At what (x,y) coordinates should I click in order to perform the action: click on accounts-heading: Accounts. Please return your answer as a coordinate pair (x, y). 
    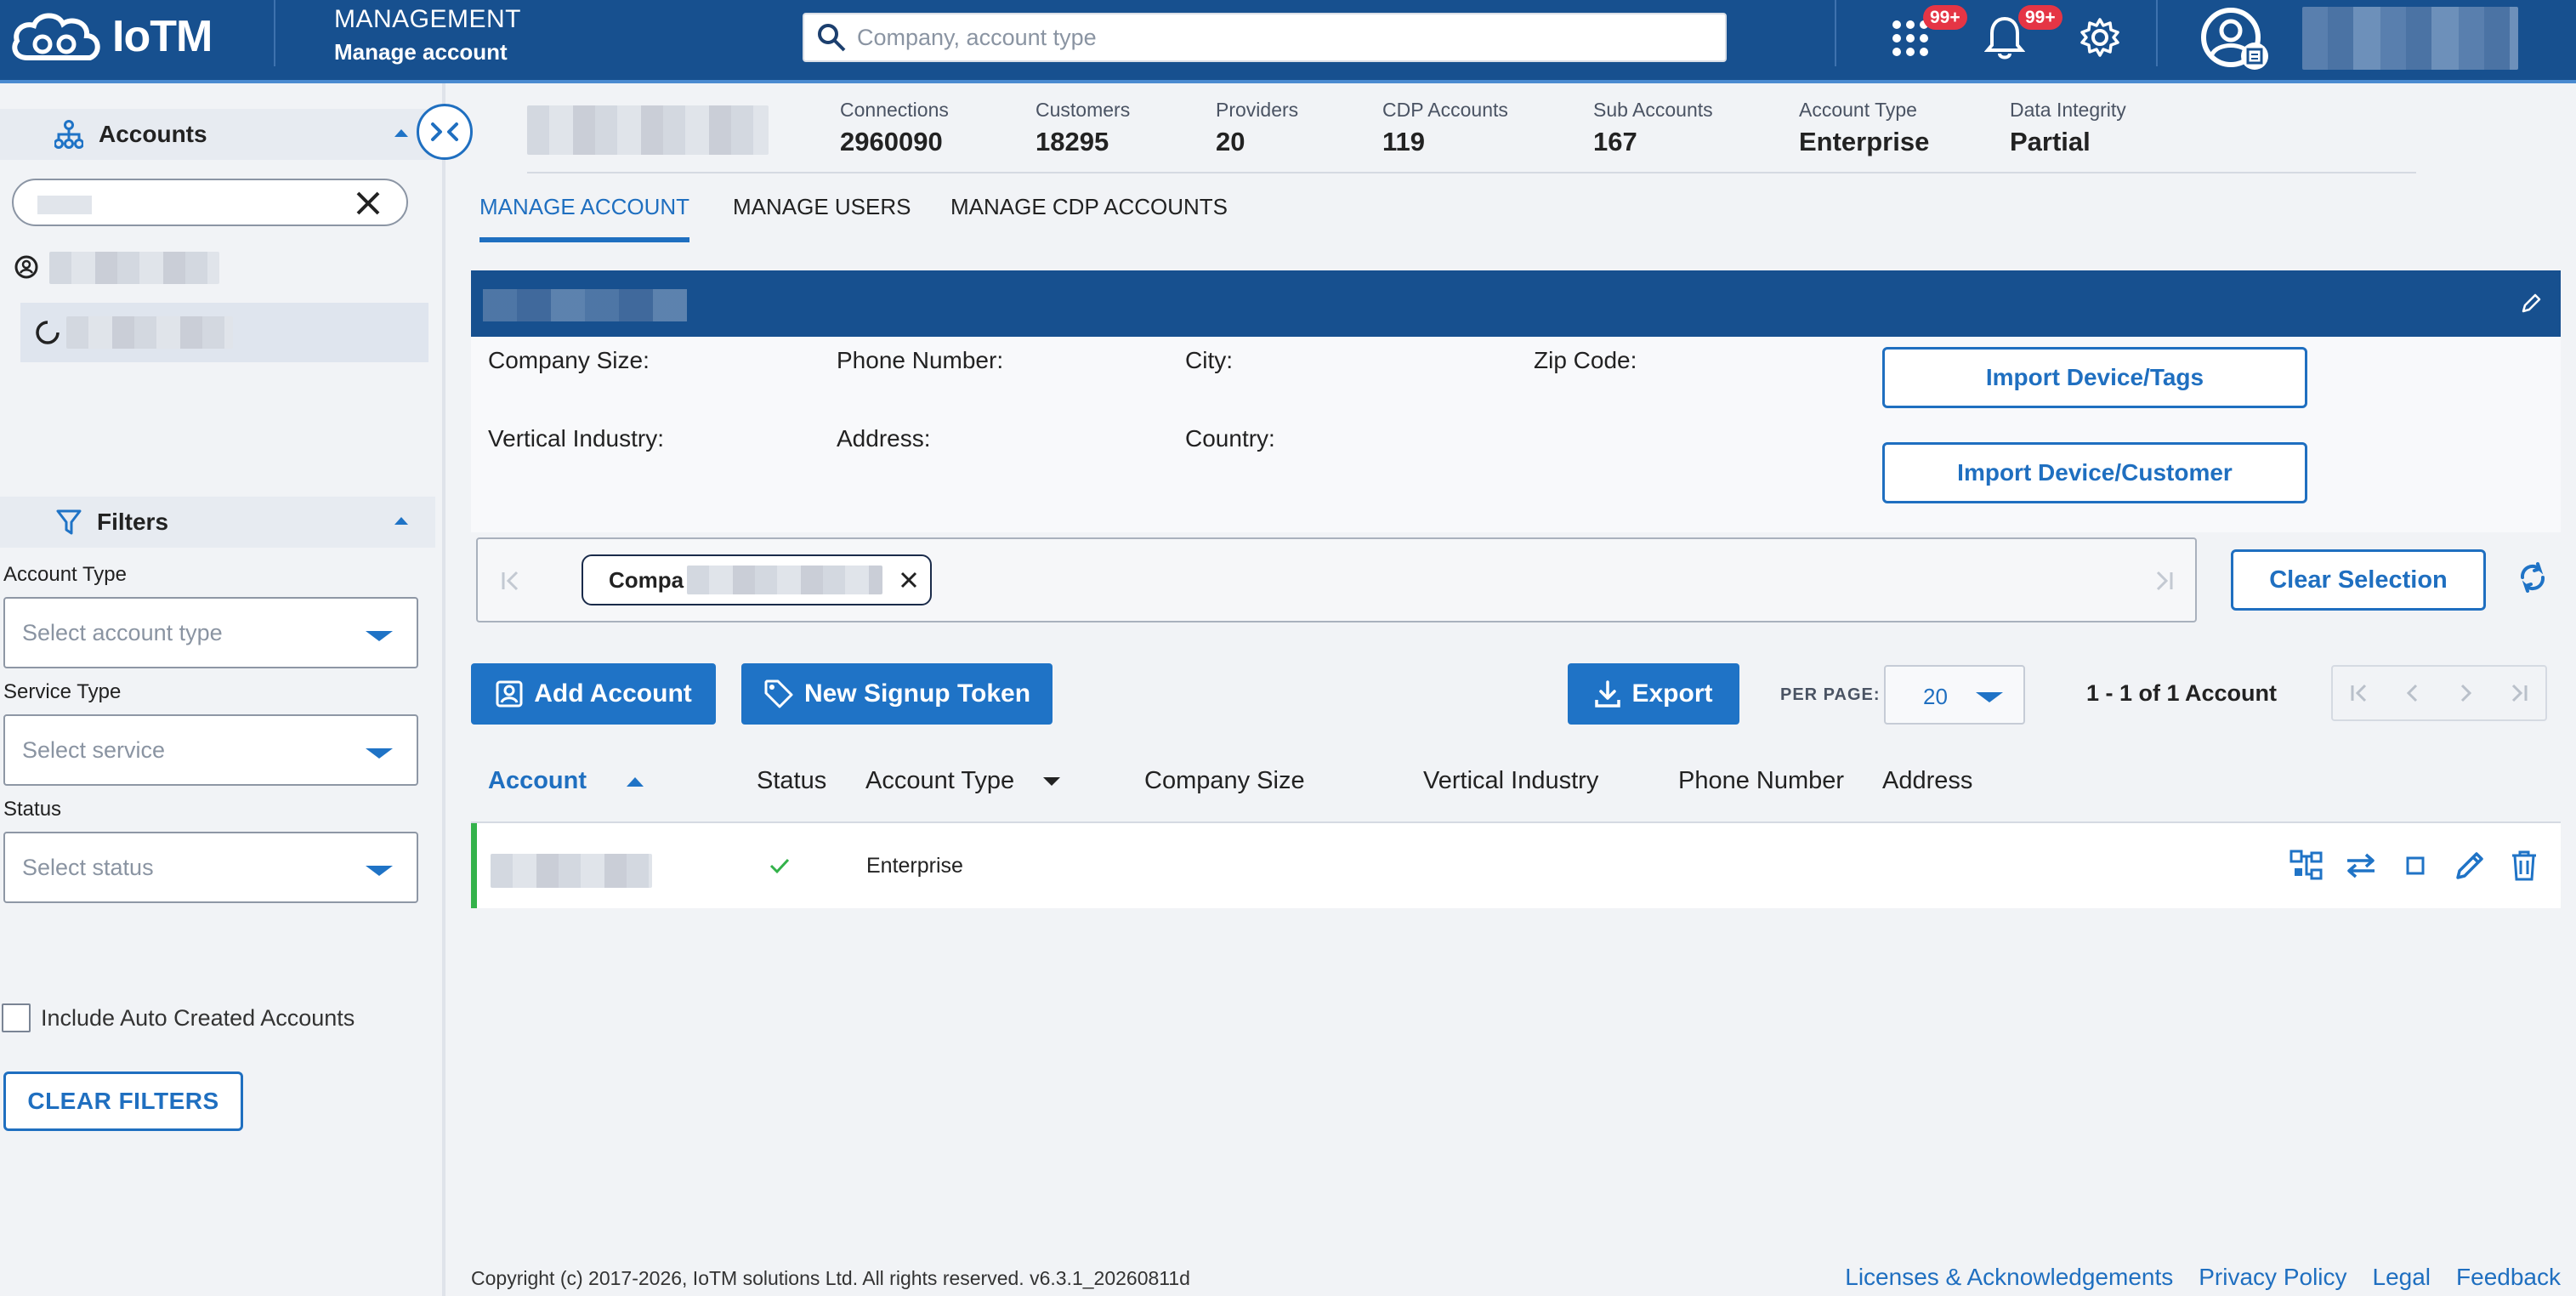
    Looking at the image, I should click on (153, 134).